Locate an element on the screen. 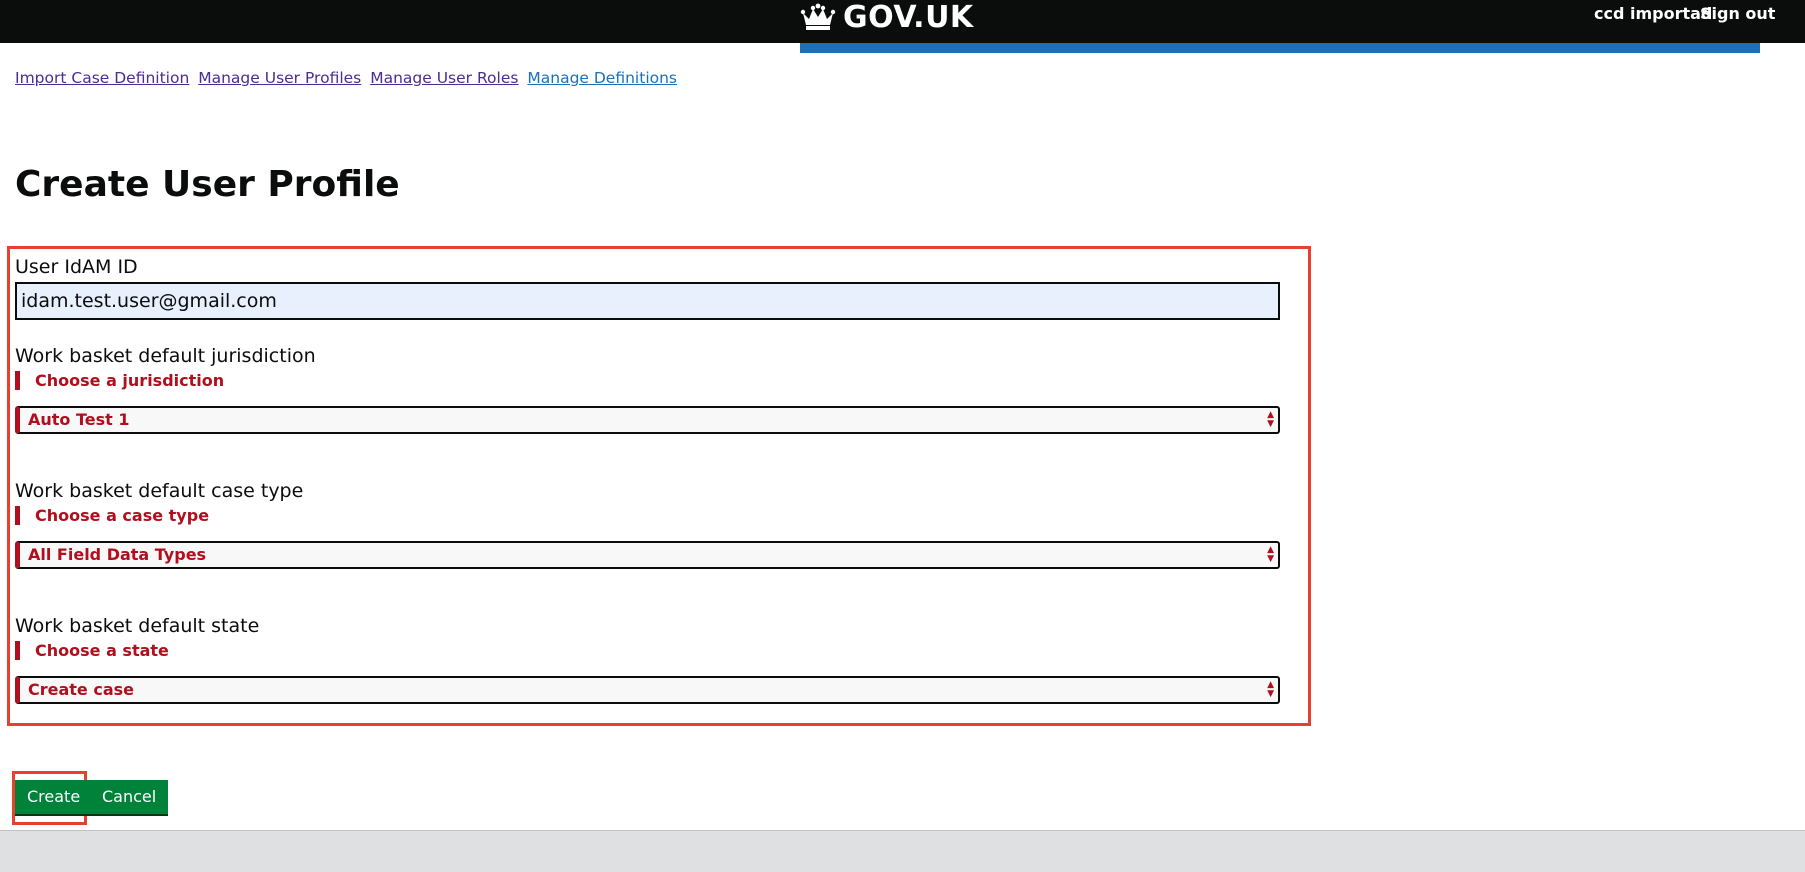  idam-id-label: User IdAM ID is located at coordinates (76, 267).